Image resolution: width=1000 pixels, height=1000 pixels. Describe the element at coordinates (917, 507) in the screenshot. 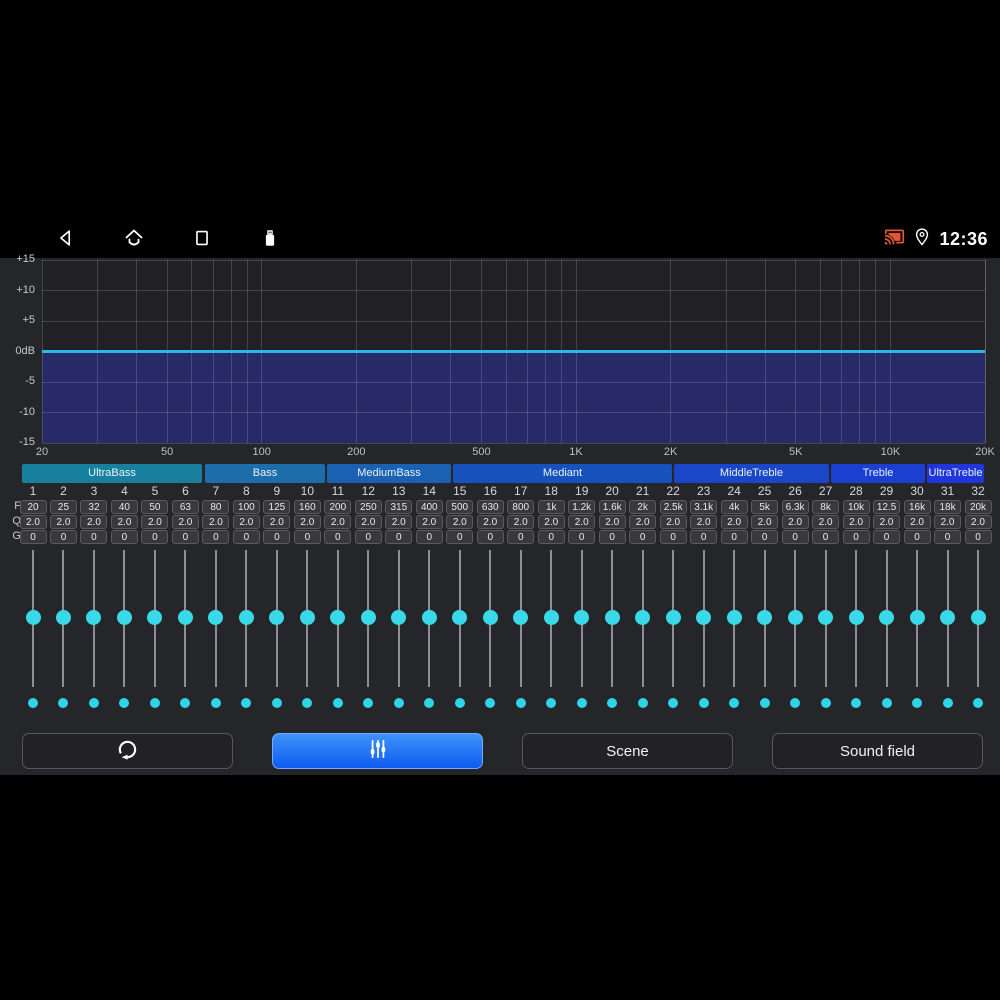

I see `freq-value: 16k` at that location.